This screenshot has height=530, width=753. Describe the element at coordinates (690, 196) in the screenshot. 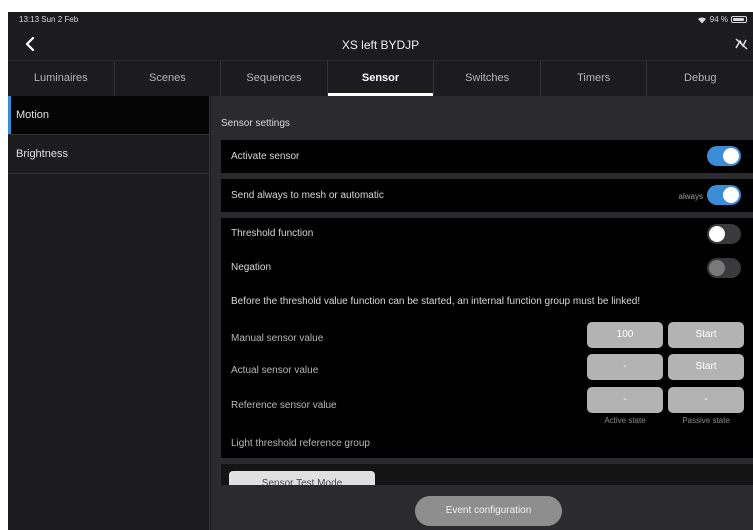

I see `send-always-hint: always` at that location.